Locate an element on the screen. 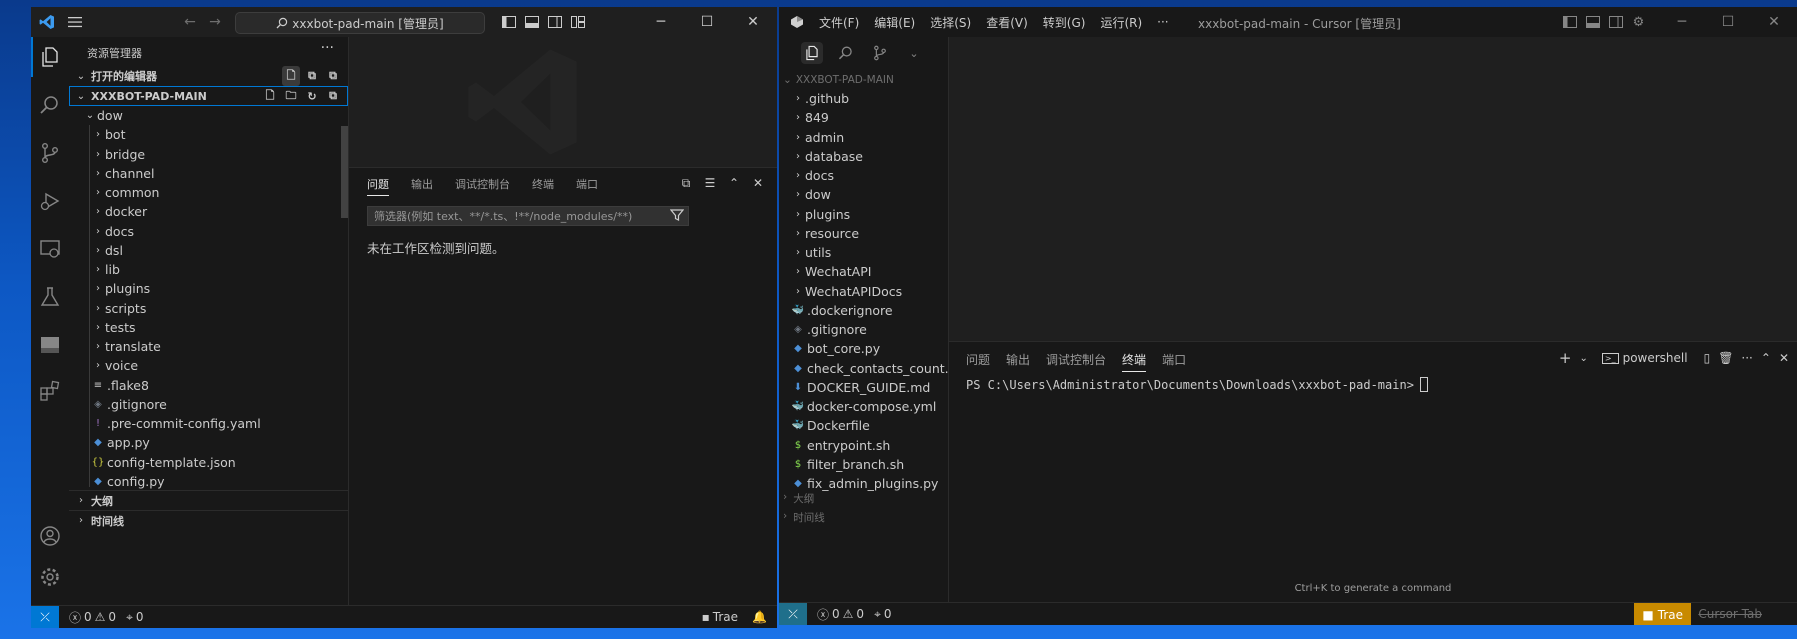 This screenshot has width=1797, height=639. chevron-down-icon: ⌄ is located at coordinates (914, 53).